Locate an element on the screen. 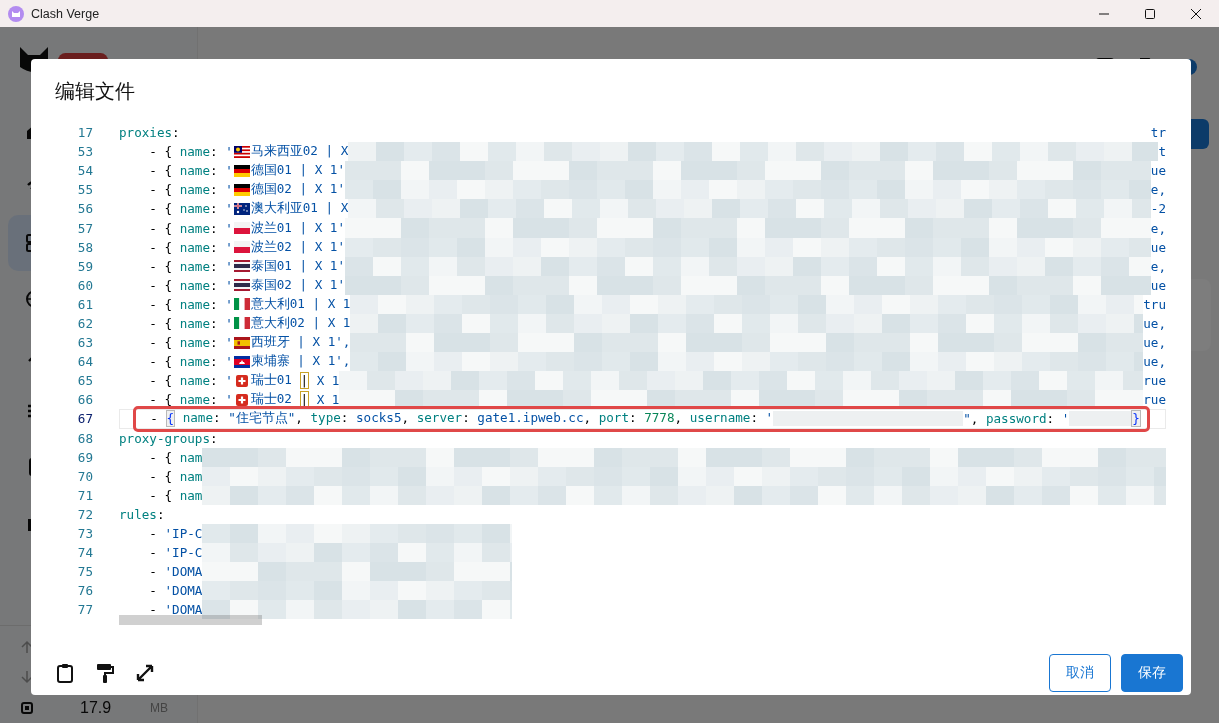  line-number: 72 is located at coordinates (84, 514).